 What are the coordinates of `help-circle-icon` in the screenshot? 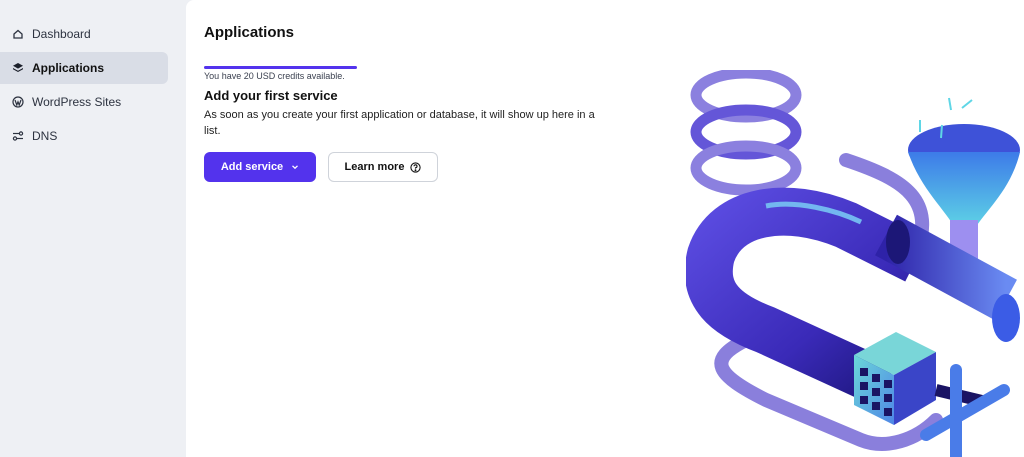 It's located at (416, 167).